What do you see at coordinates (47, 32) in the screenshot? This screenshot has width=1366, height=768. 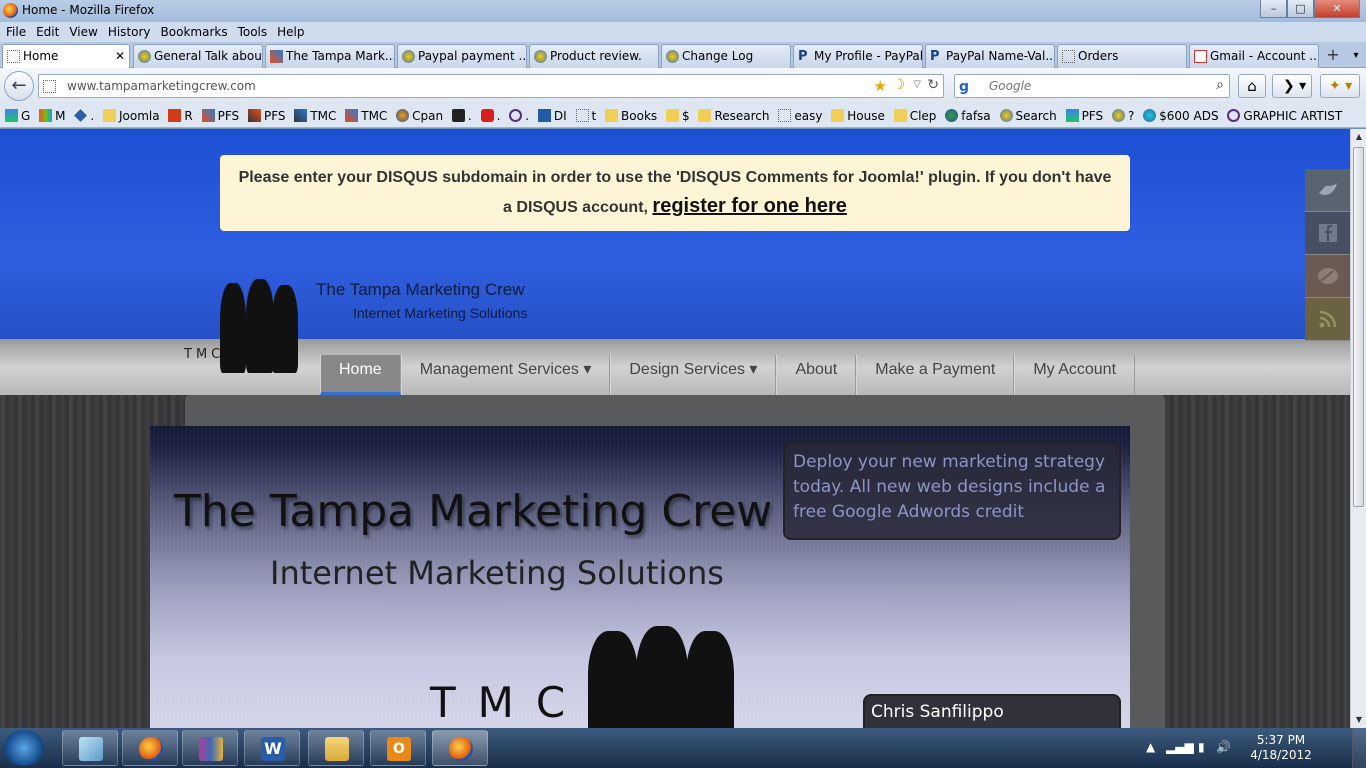 I see `menu-edit: Edit` at bounding box center [47, 32].